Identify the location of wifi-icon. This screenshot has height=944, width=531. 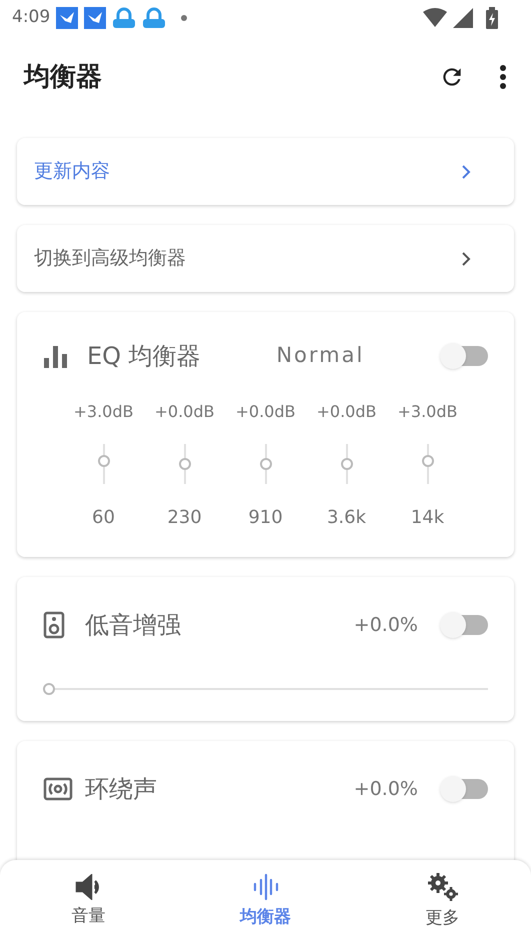
(435, 18).